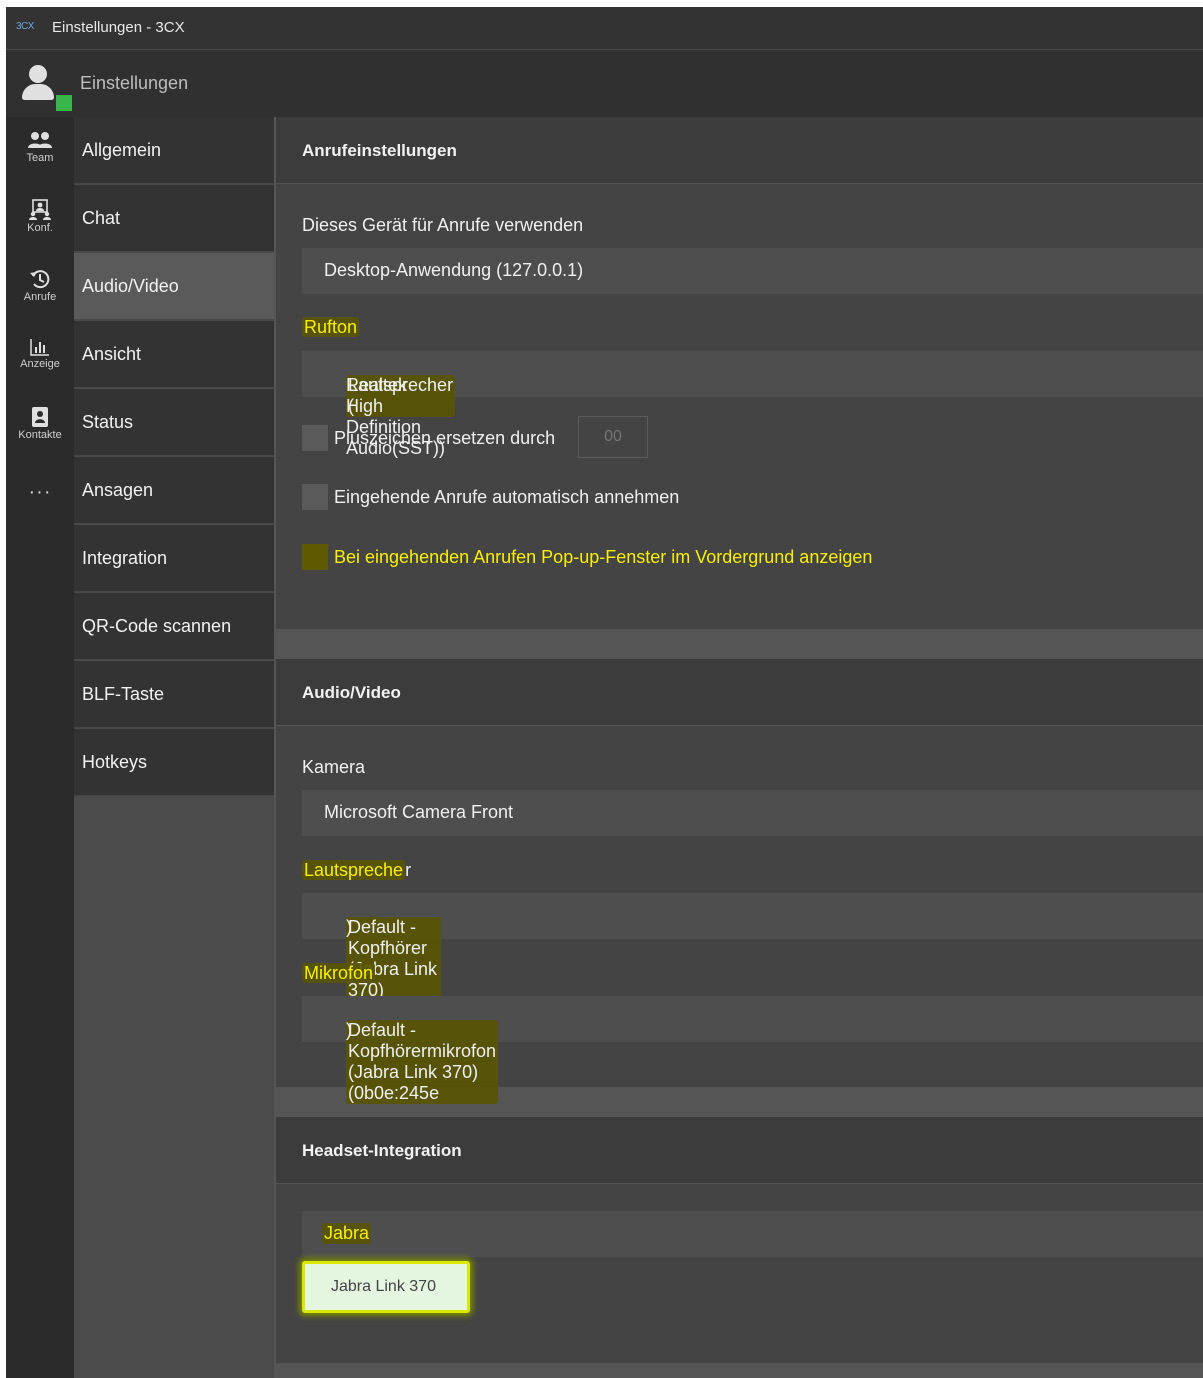  Describe the element at coordinates (752, 271) in the screenshot. I see `device-select: Desktop-Anwendung (127.0.0.1)` at that location.